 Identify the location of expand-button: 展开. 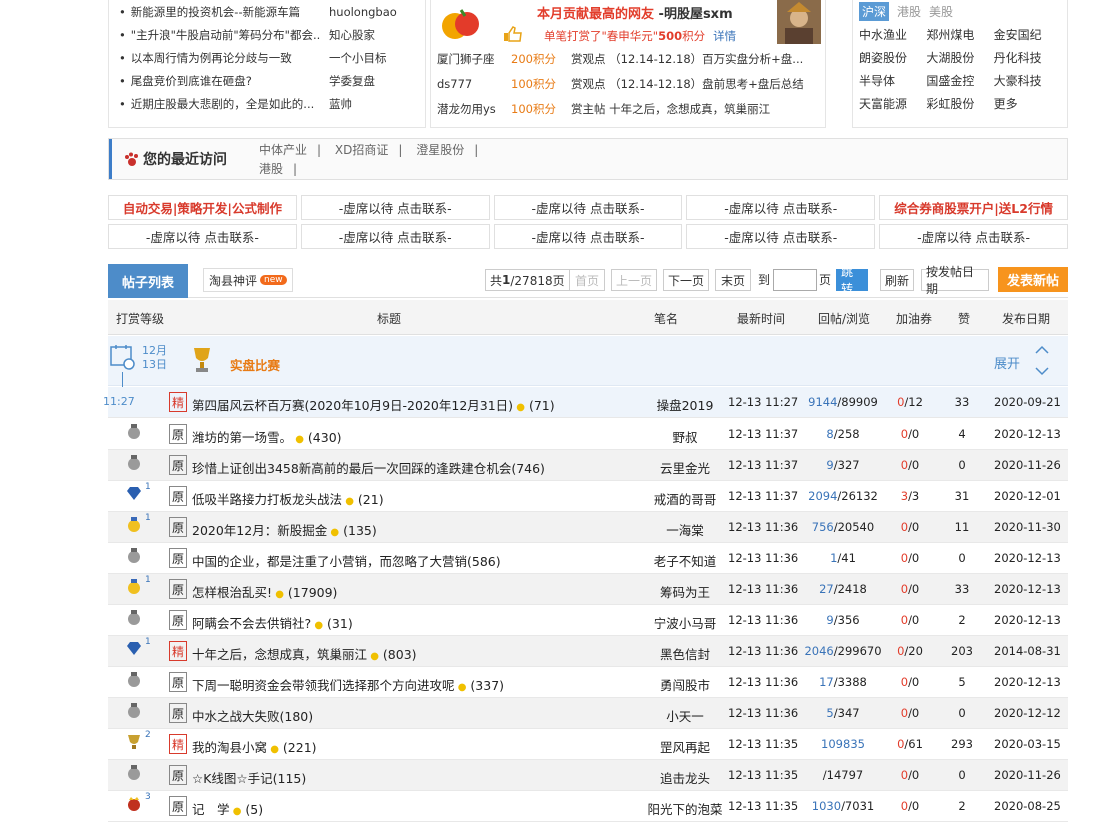
(1007, 362).